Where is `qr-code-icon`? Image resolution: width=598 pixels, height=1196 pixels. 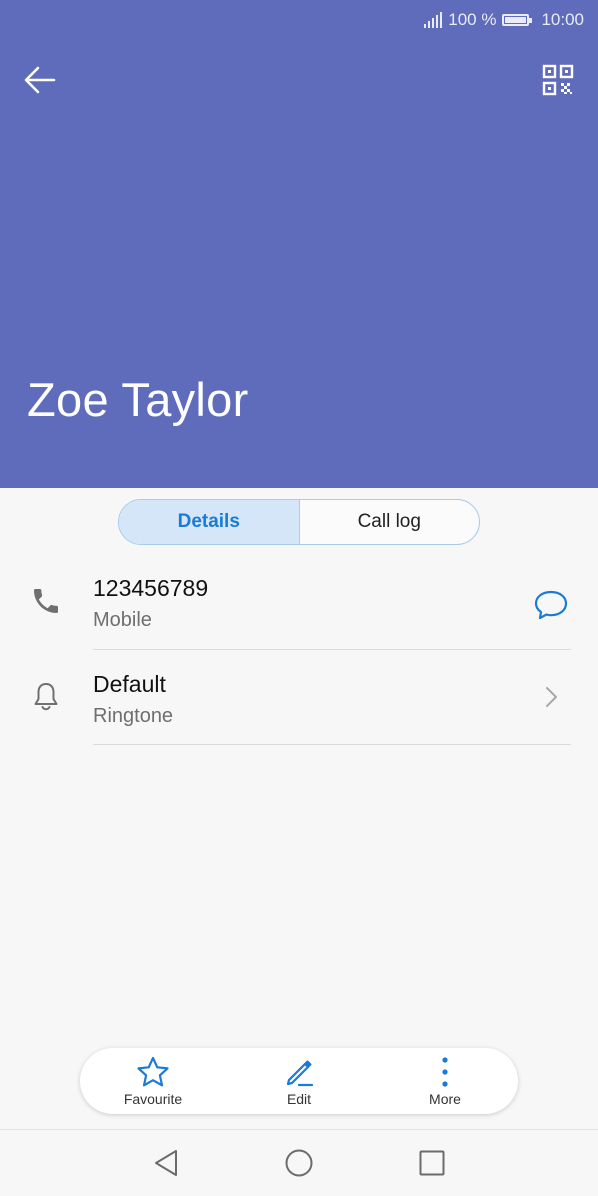 qr-code-icon is located at coordinates (558, 80).